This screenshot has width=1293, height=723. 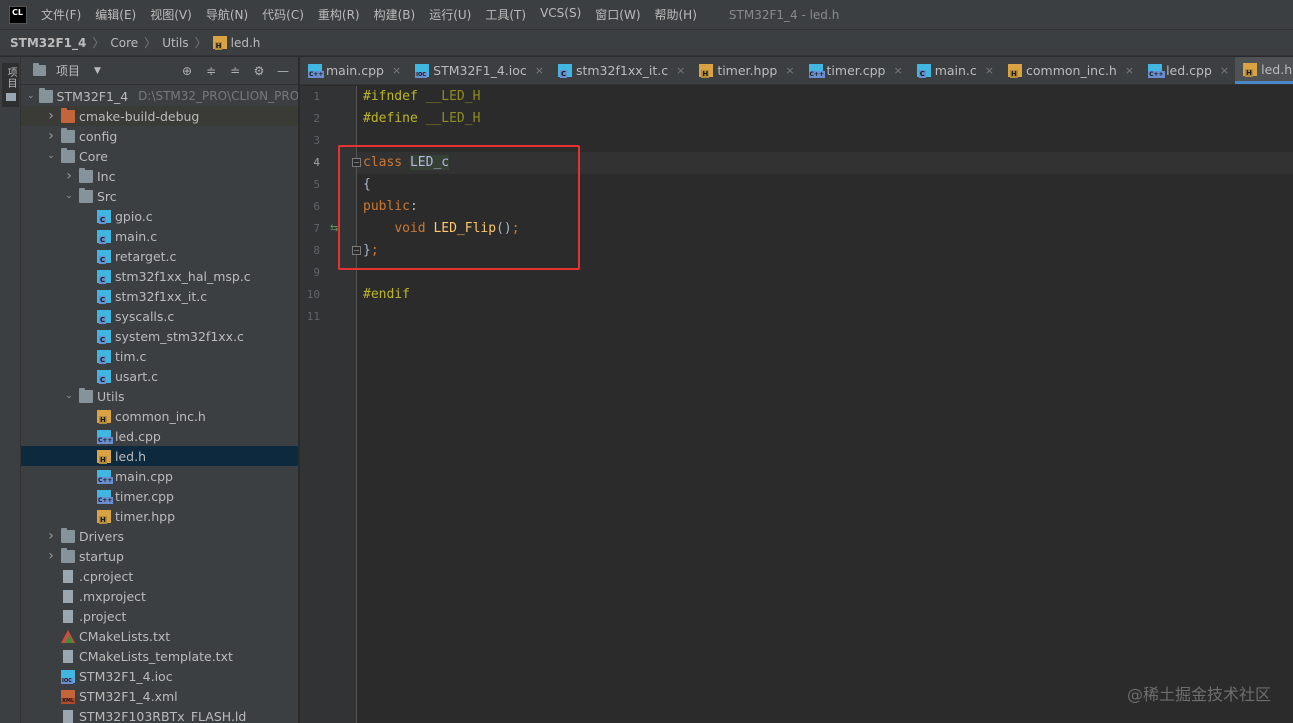 What do you see at coordinates (159, 256) in the screenshot?
I see `tree-item: ›retarget.c` at bounding box center [159, 256].